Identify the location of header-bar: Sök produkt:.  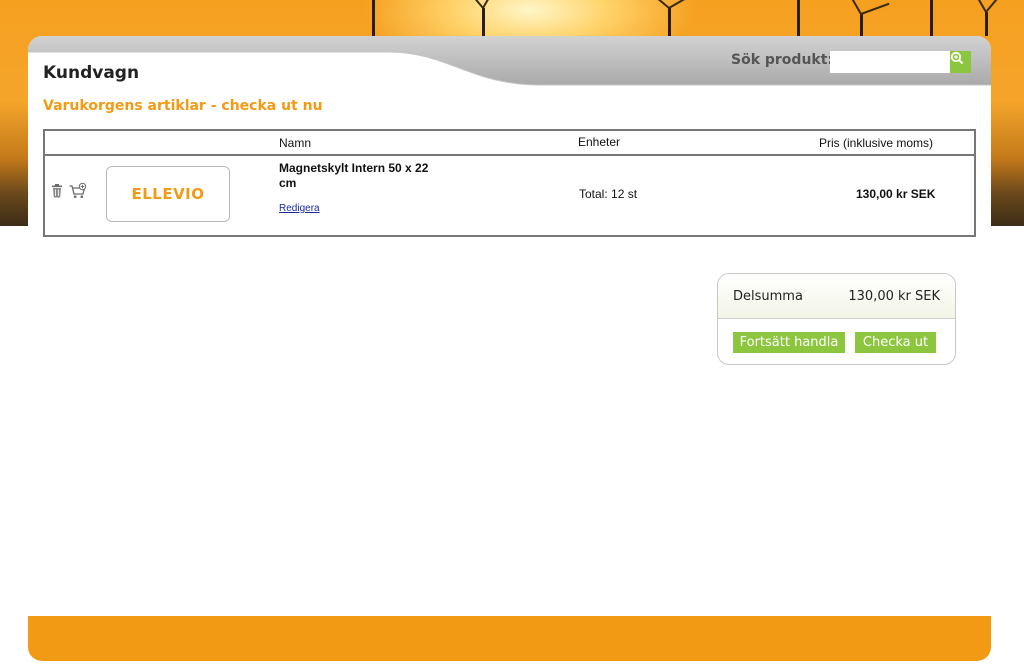
(509, 61).